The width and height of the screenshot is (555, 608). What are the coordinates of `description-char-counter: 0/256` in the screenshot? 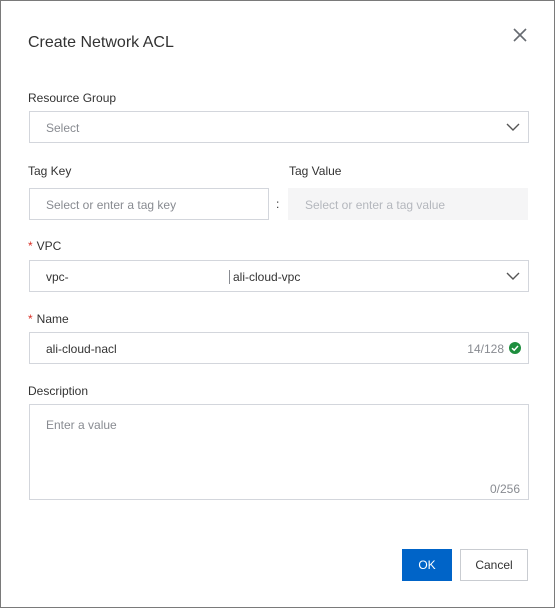 It's located at (504, 489).